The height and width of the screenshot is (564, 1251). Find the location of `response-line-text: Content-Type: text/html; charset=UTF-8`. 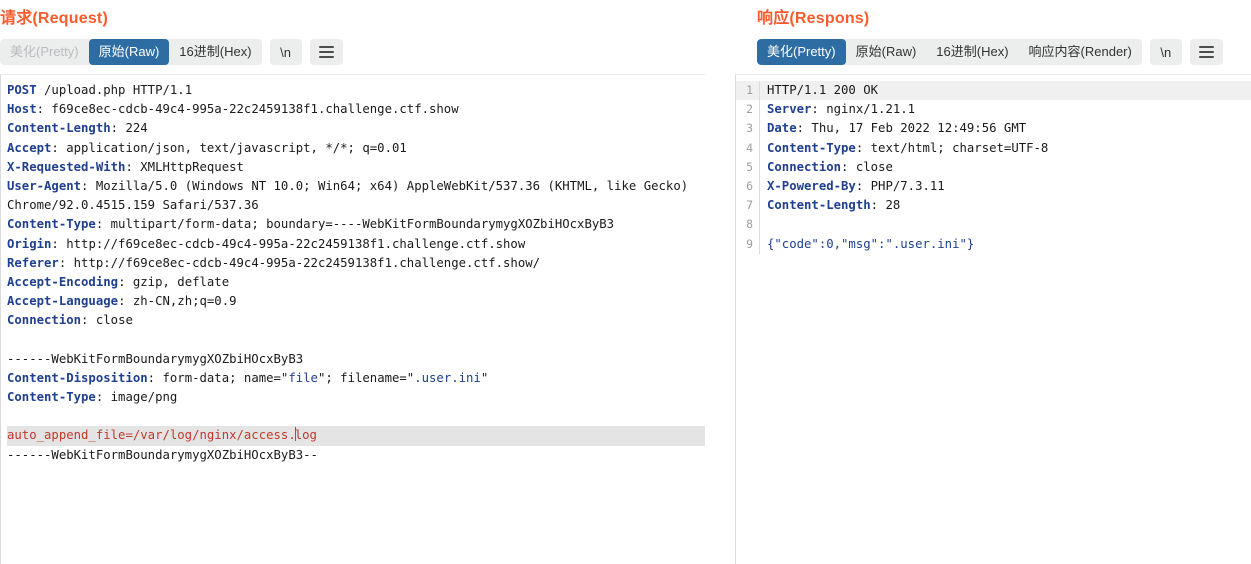

response-line-text: Content-Type: text/html; charset=UTF-8 is located at coordinates (1005, 148).